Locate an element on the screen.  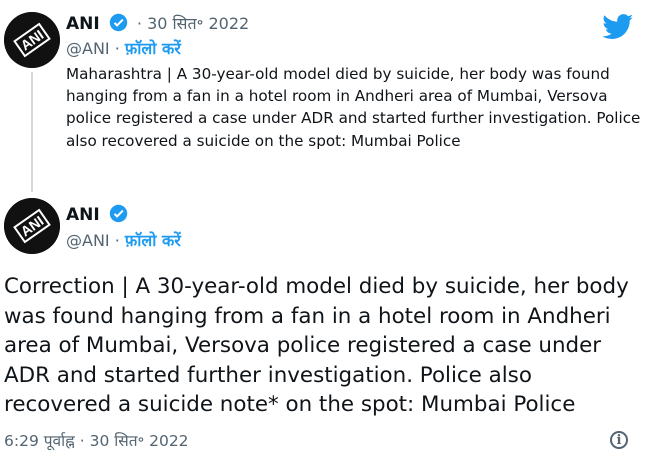
thread-line is located at coordinates (32, 132).